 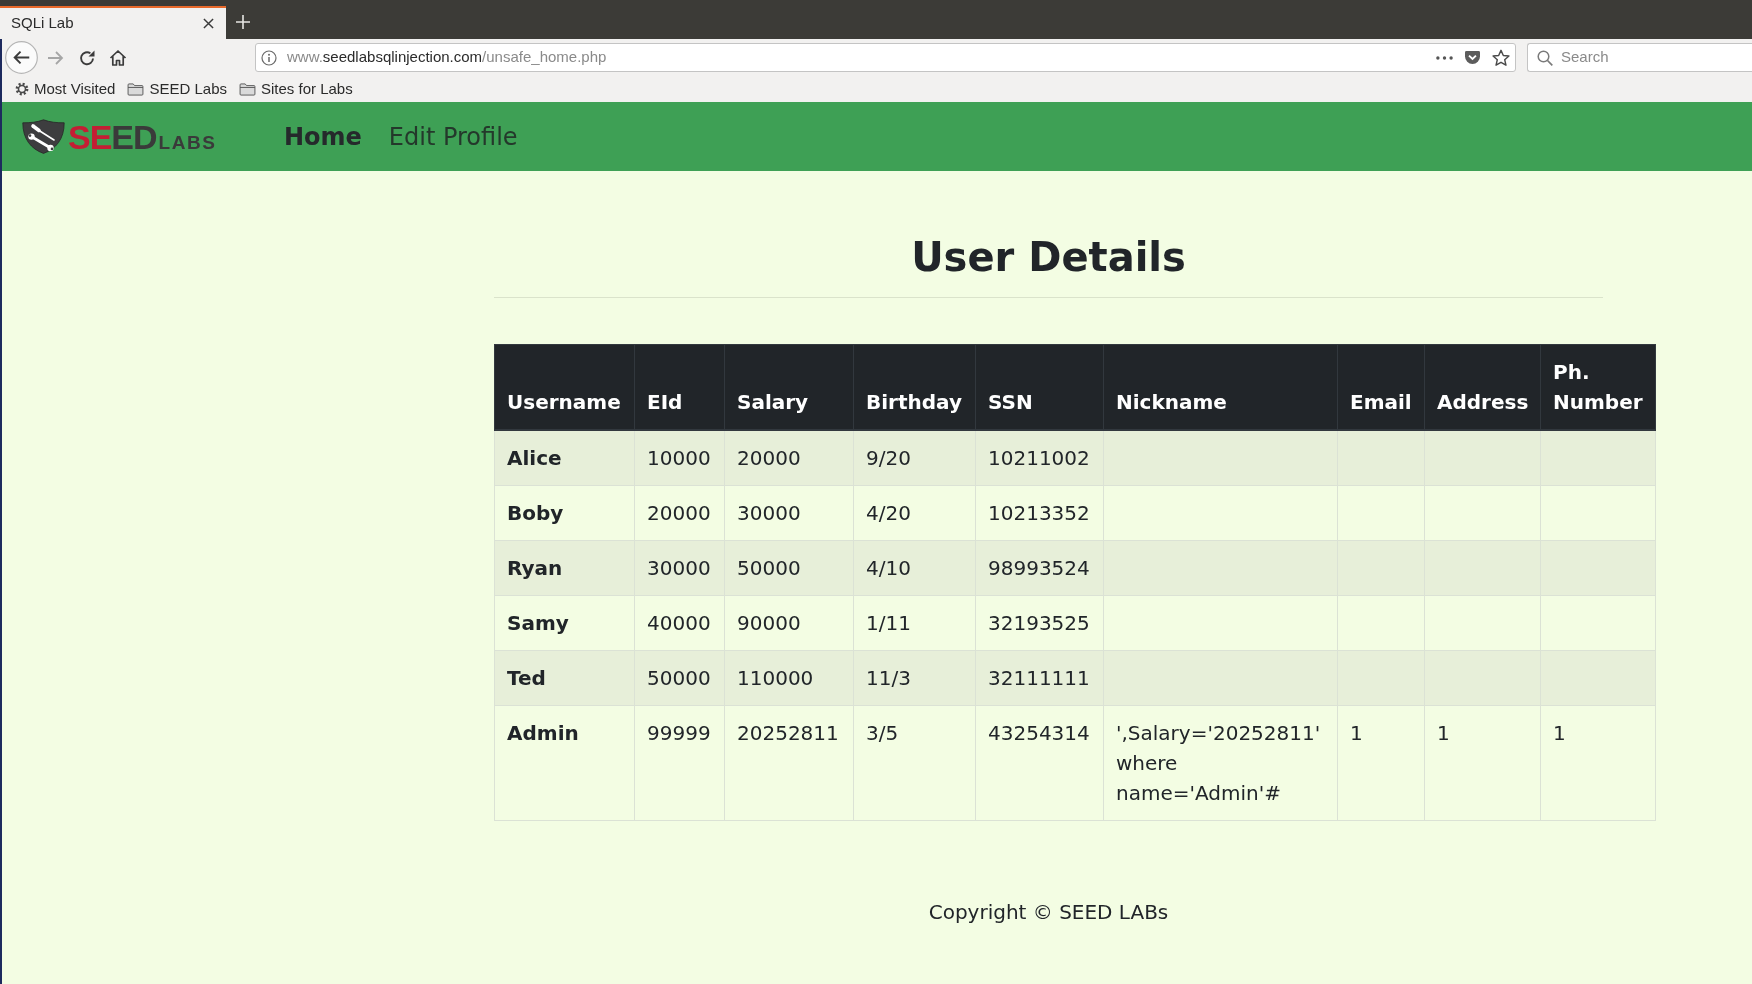 I want to click on logo-text: SEEDLABS, so click(x=142, y=136).